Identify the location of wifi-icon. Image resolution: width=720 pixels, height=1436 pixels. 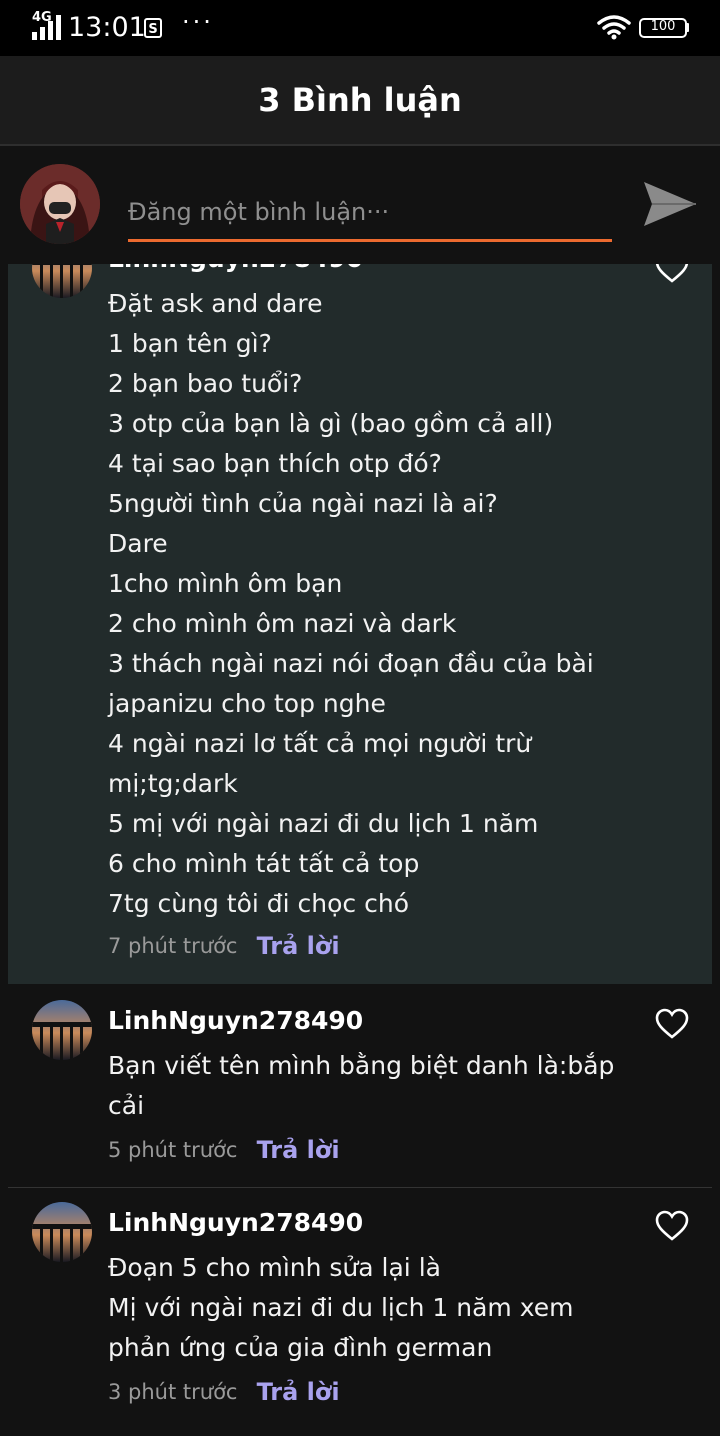
(614, 27).